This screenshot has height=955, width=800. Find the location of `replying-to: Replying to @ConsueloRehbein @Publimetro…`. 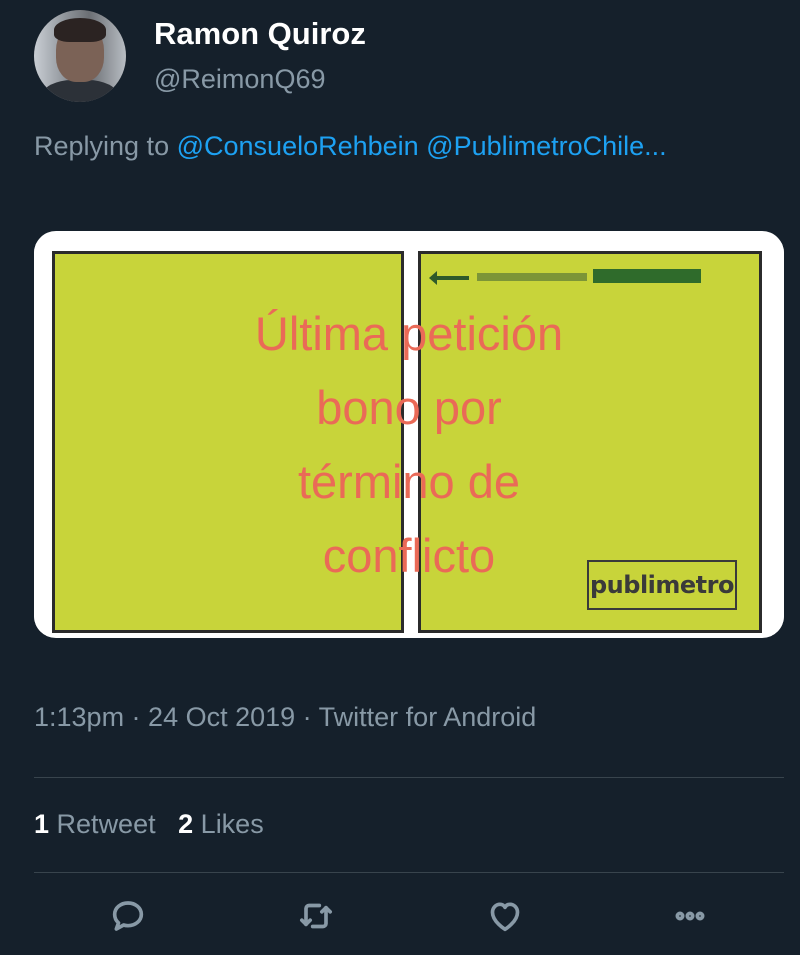

replying-to: Replying to @ConsueloRehbein @Publimetro… is located at coordinates (350, 146).